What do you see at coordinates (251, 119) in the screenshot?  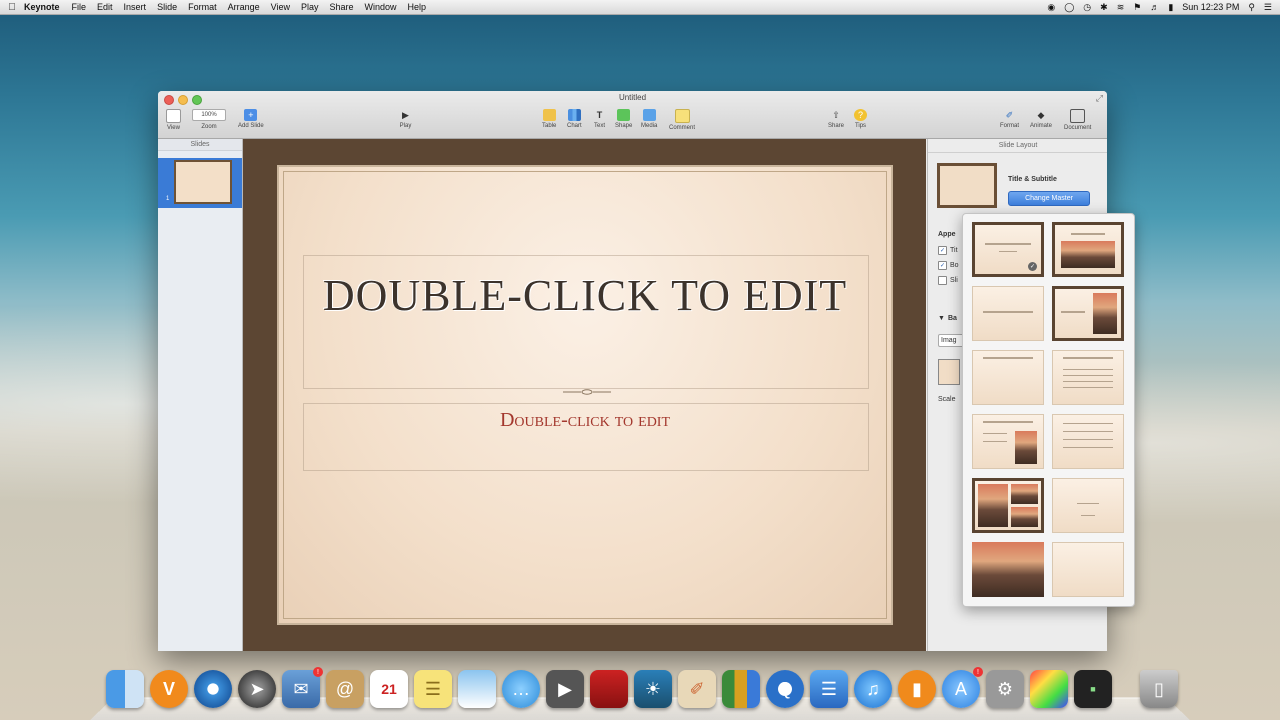 I see `add-slide-button: + Add Slide` at bounding box center [251, 119].